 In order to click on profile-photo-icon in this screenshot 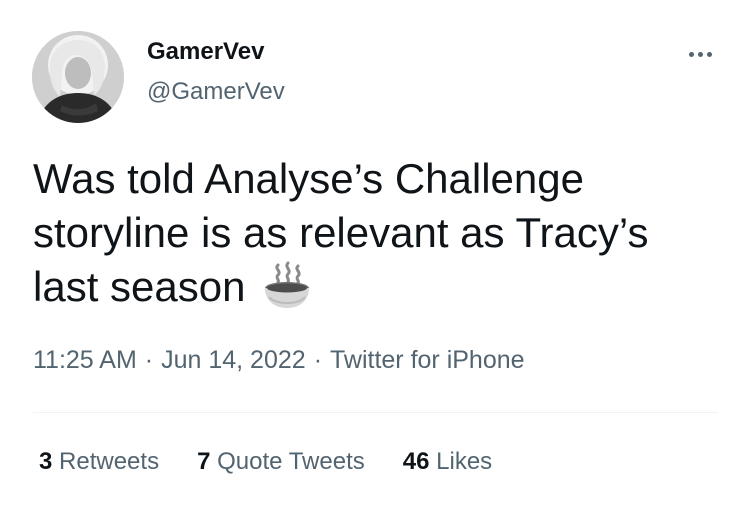, I will do `click(78, 77)`.